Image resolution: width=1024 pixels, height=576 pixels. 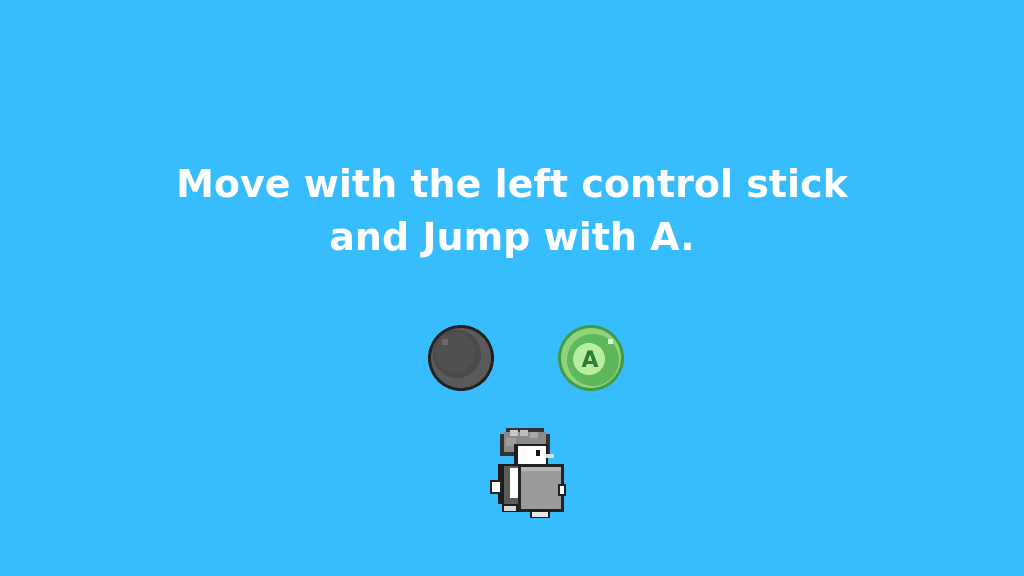 I want to click on knight-penguin-sprite, so click(x=528, y=473).